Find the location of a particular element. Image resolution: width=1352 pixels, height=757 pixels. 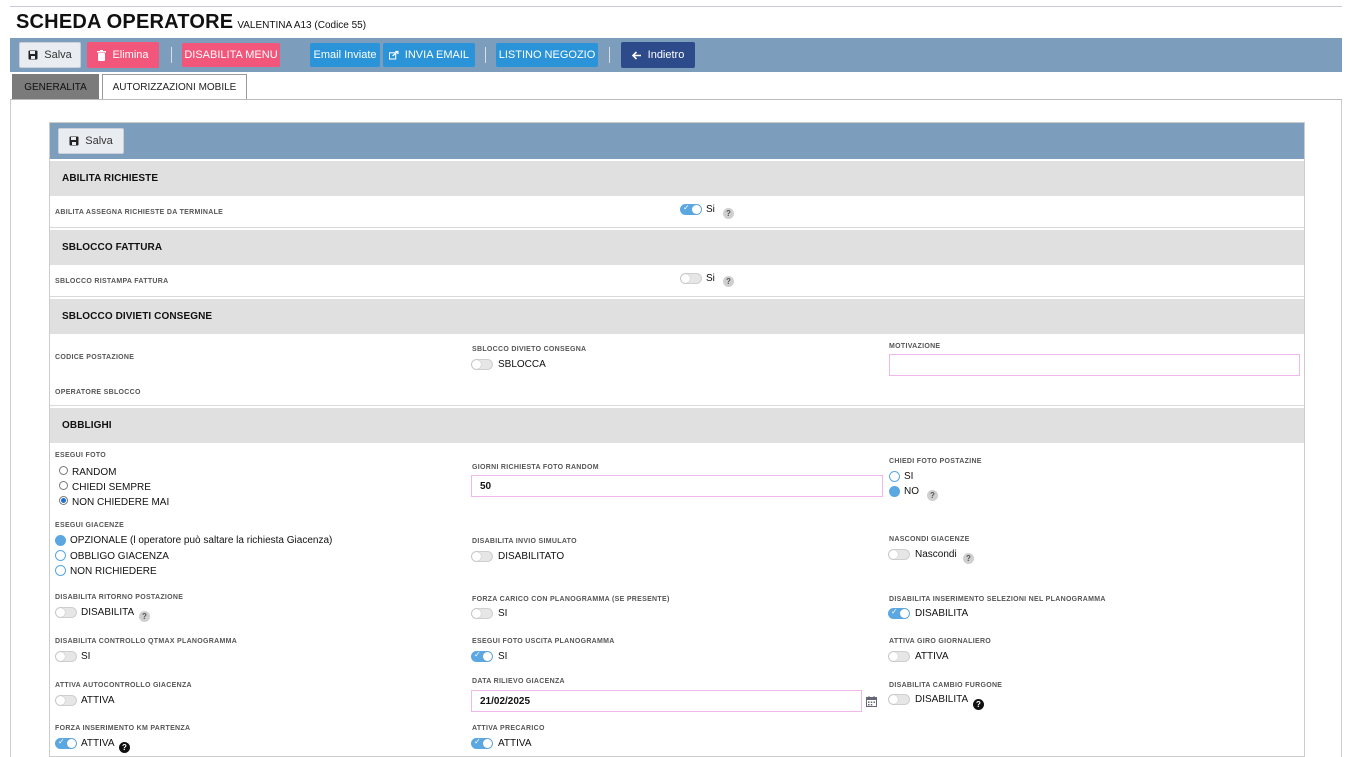

sblocco-fattura-toggle is located at coordinates (691, 278).